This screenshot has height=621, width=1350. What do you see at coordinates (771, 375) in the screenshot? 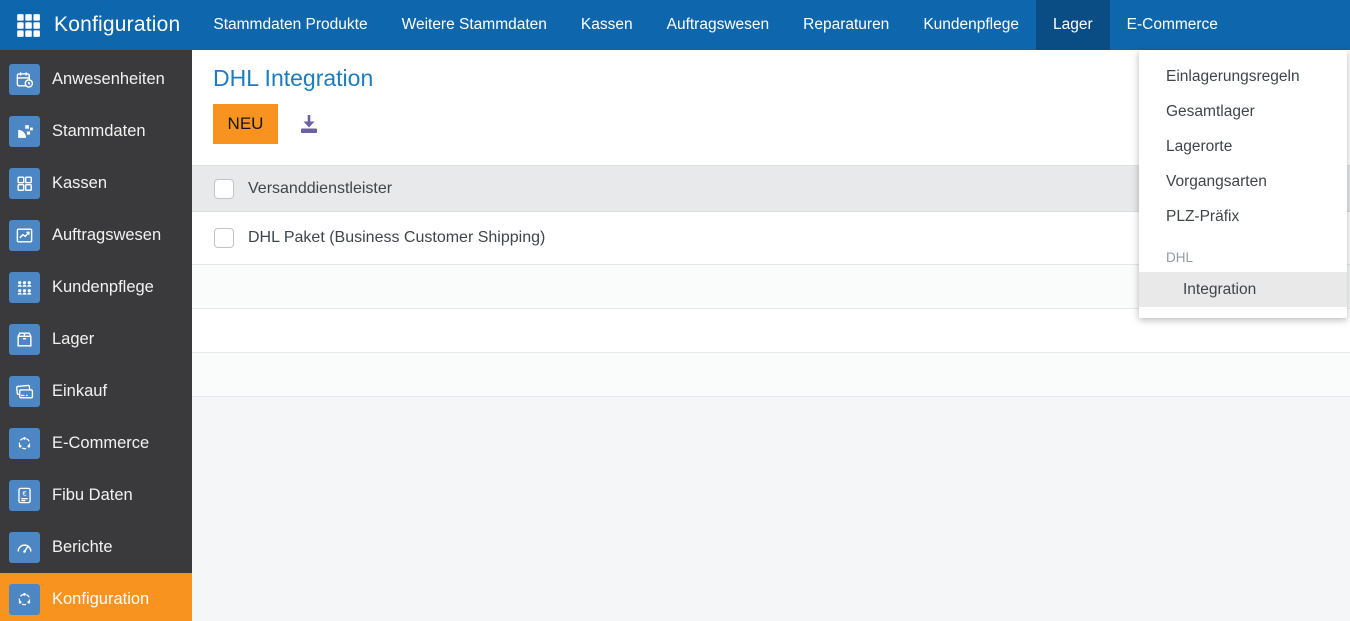
I see `empty-table-stripe` at bounding box center [771, 375].